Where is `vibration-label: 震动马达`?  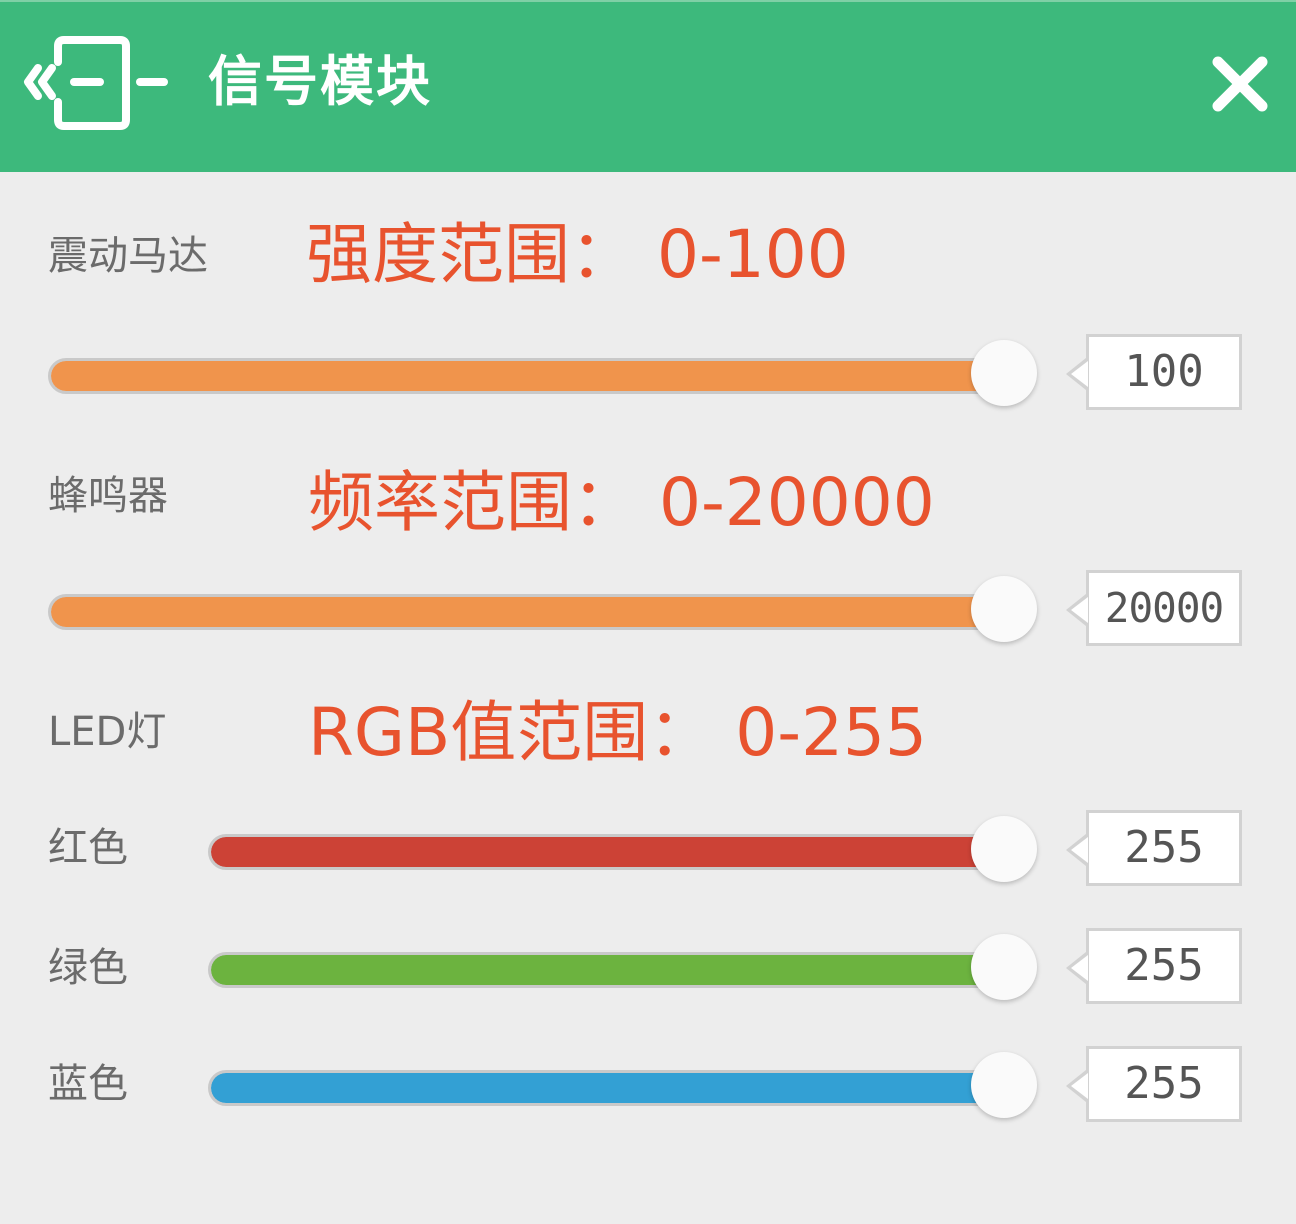 vibration-label: 震动马达 is located at coordinates (128, 256).